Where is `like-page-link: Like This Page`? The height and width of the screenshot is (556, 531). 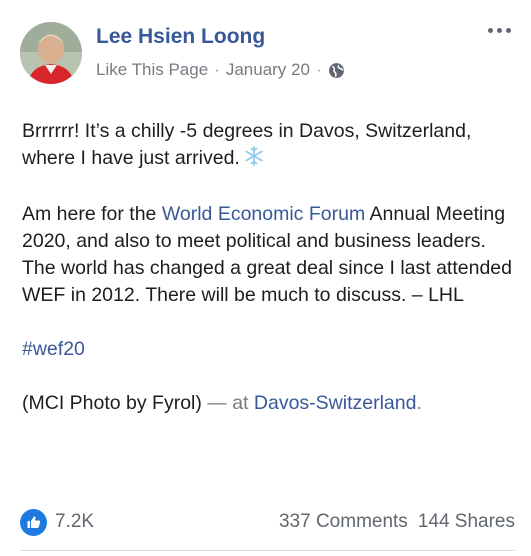 like-page-link: Like This Page is located at coordinates (152, 70).